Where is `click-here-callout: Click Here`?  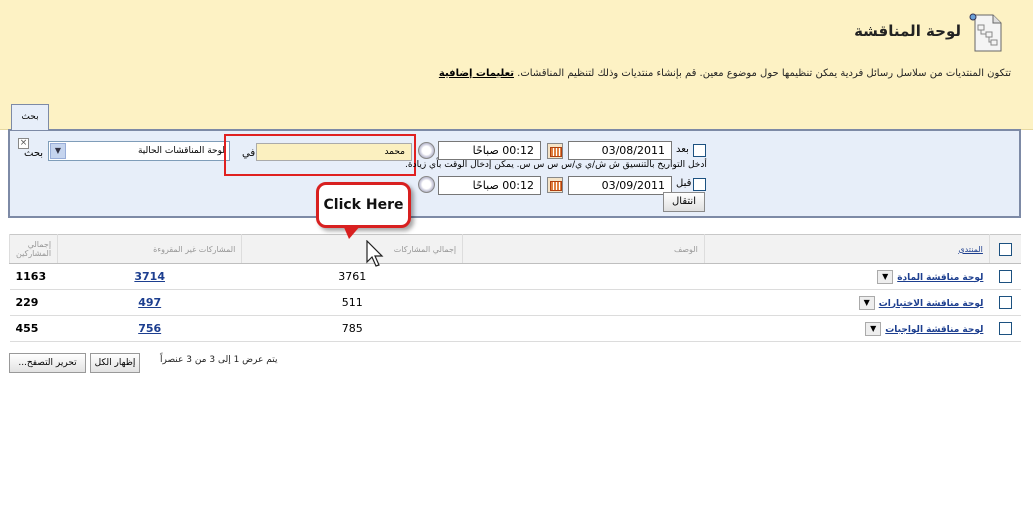
click-here-callout: Click Here is located at coordinates (363, 205).